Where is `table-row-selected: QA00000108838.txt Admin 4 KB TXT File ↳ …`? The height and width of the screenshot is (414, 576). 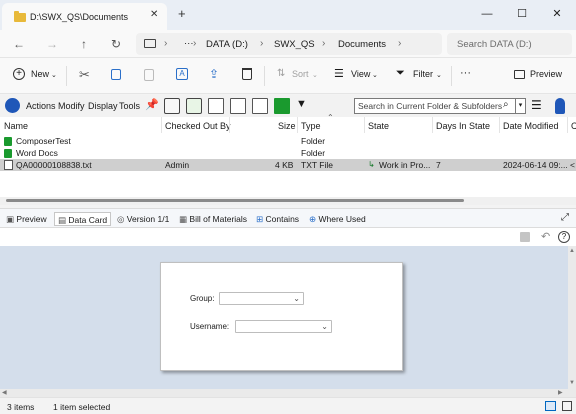 table-row-selected: QA00000108838.txt Admin 4 KB TXT File ↳ … is located at coordinates (288, 165).